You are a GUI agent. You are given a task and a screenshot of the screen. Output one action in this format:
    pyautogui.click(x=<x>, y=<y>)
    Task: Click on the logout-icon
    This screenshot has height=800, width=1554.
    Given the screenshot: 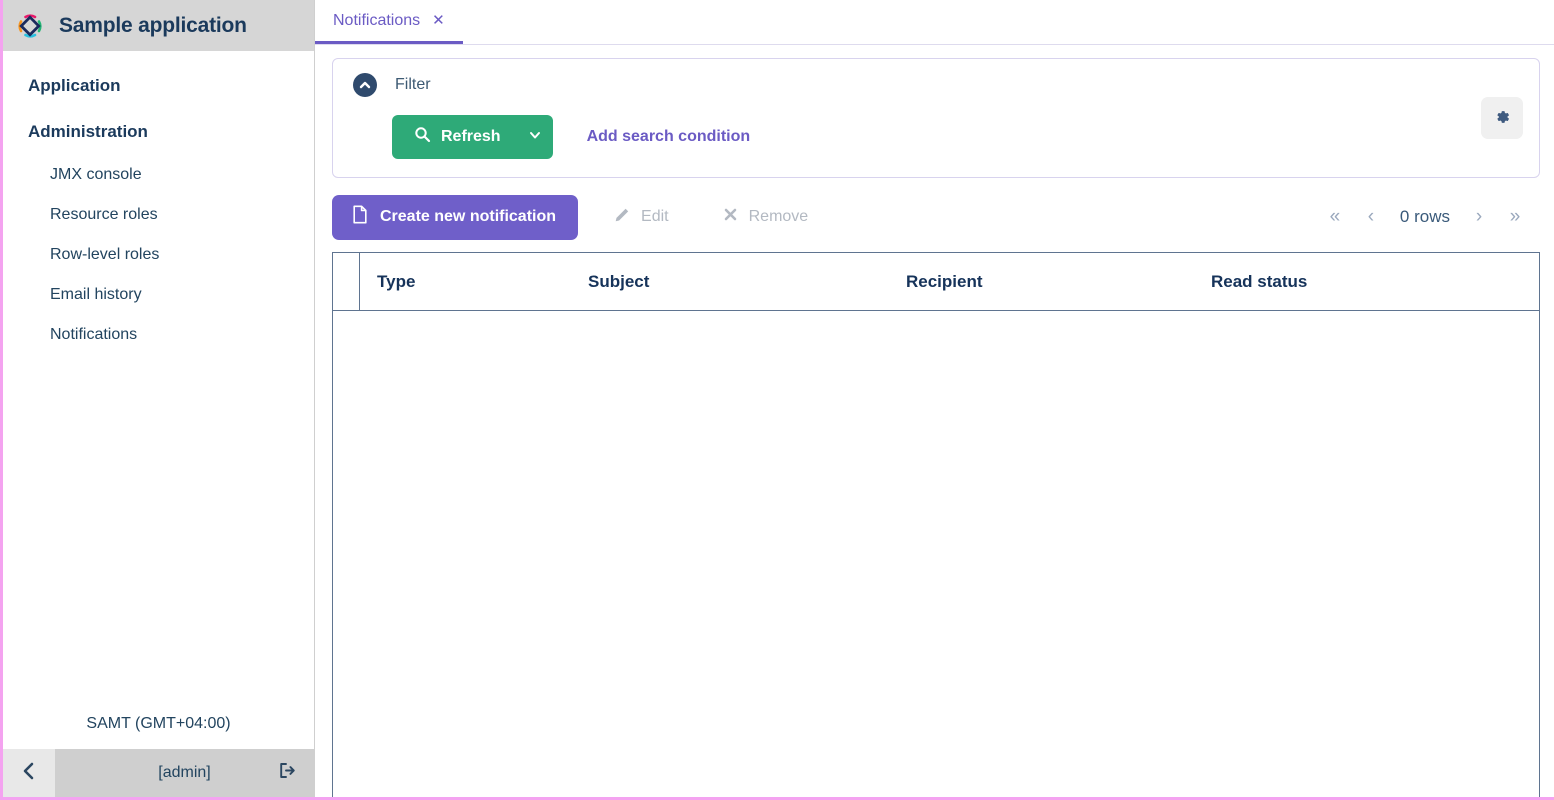 What is the action you would take?
    pyautogui.click(x=287, y=773)
    